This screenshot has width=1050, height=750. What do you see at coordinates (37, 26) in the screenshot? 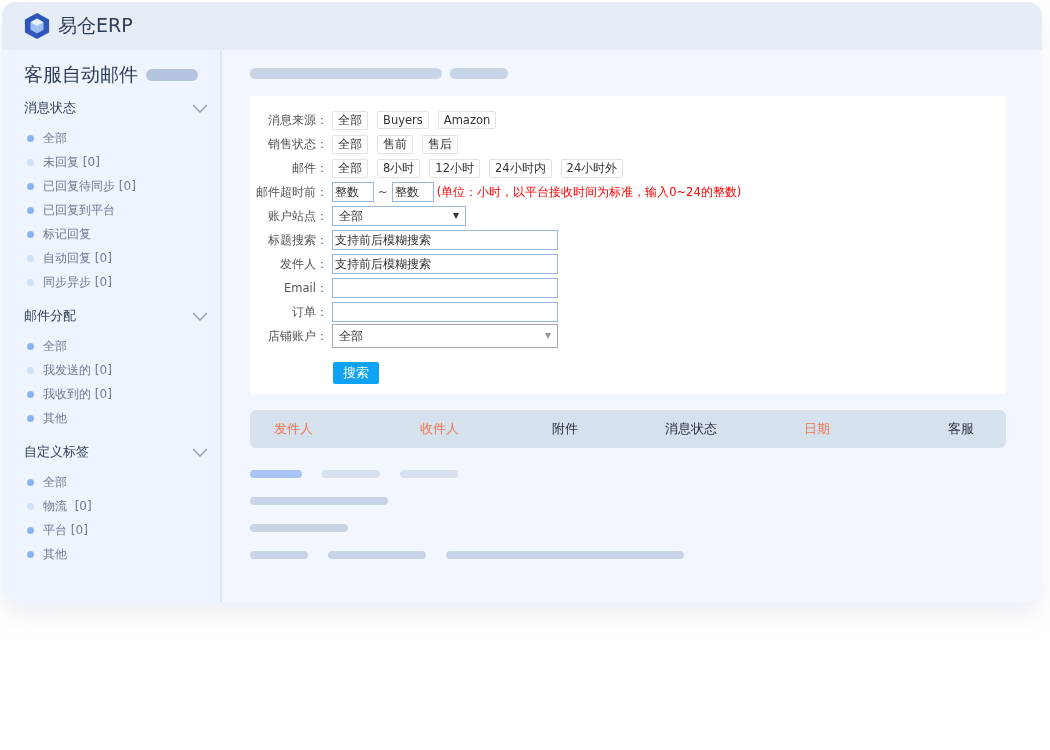
I see `cube-logo-icon` at bounding box center [37, 26].